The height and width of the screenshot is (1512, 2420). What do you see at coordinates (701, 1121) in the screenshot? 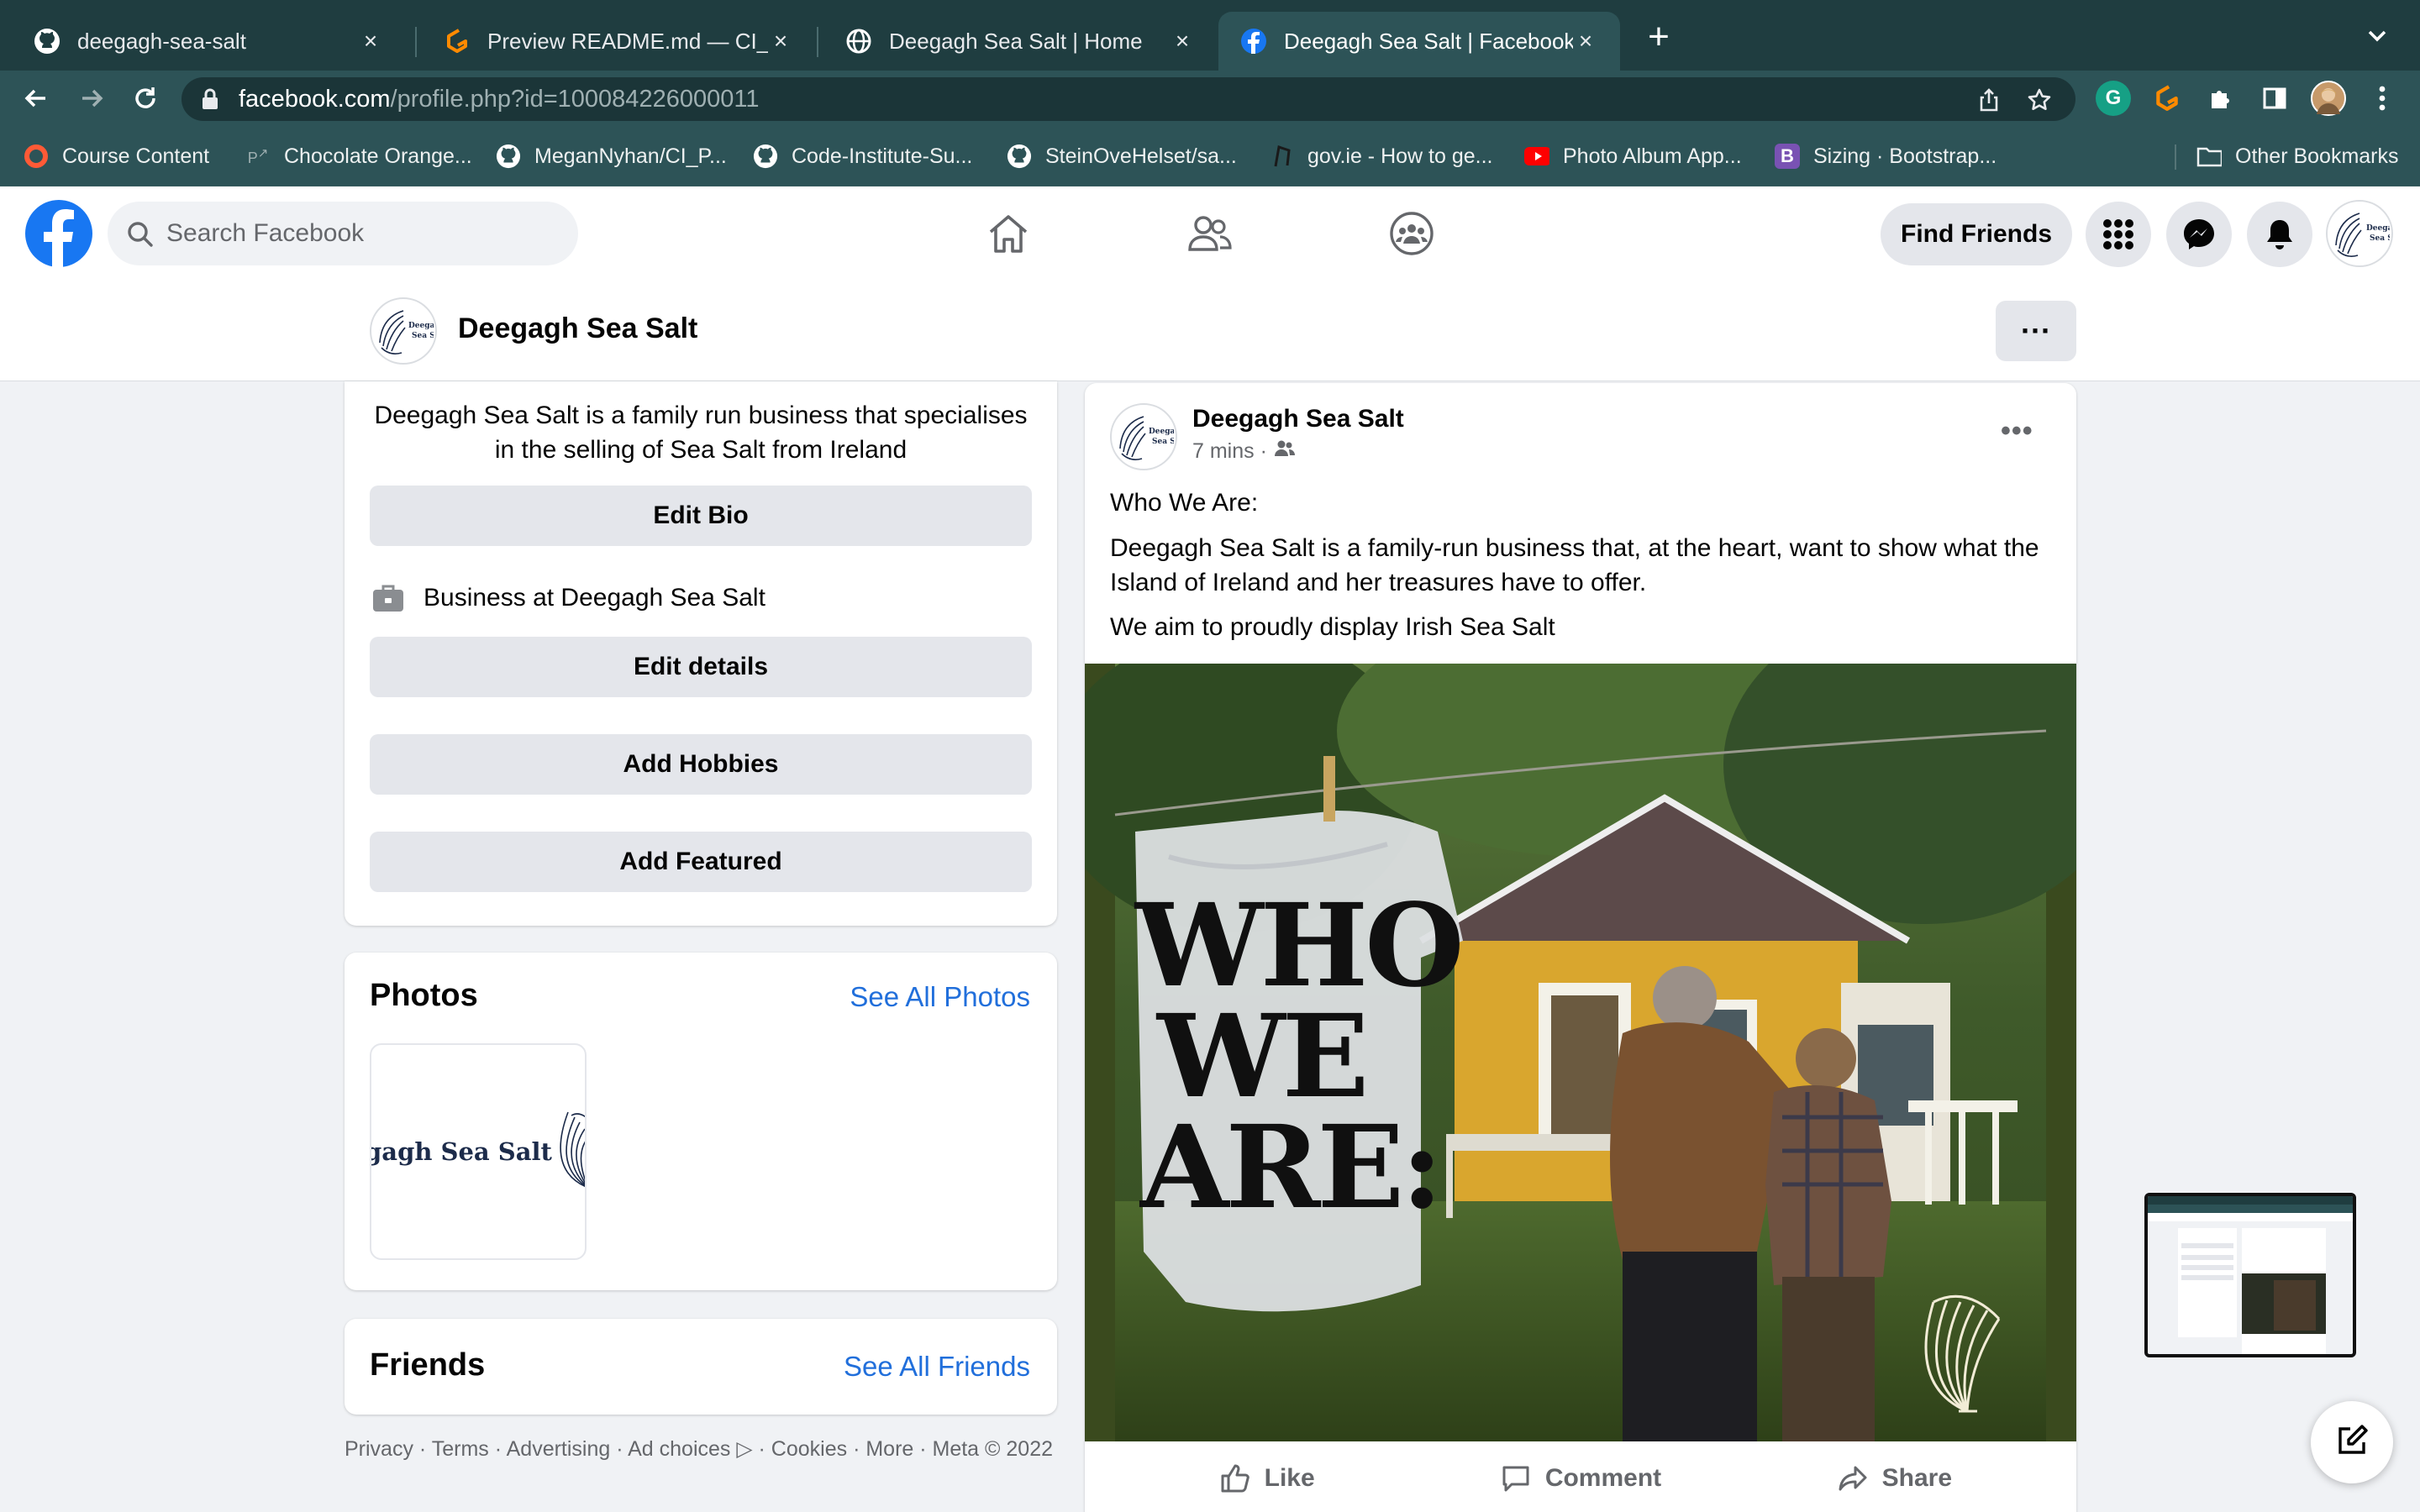
I see `photos-card: Photos See All Photos gagh Sea Salt` at bounding box center [701, 1121].